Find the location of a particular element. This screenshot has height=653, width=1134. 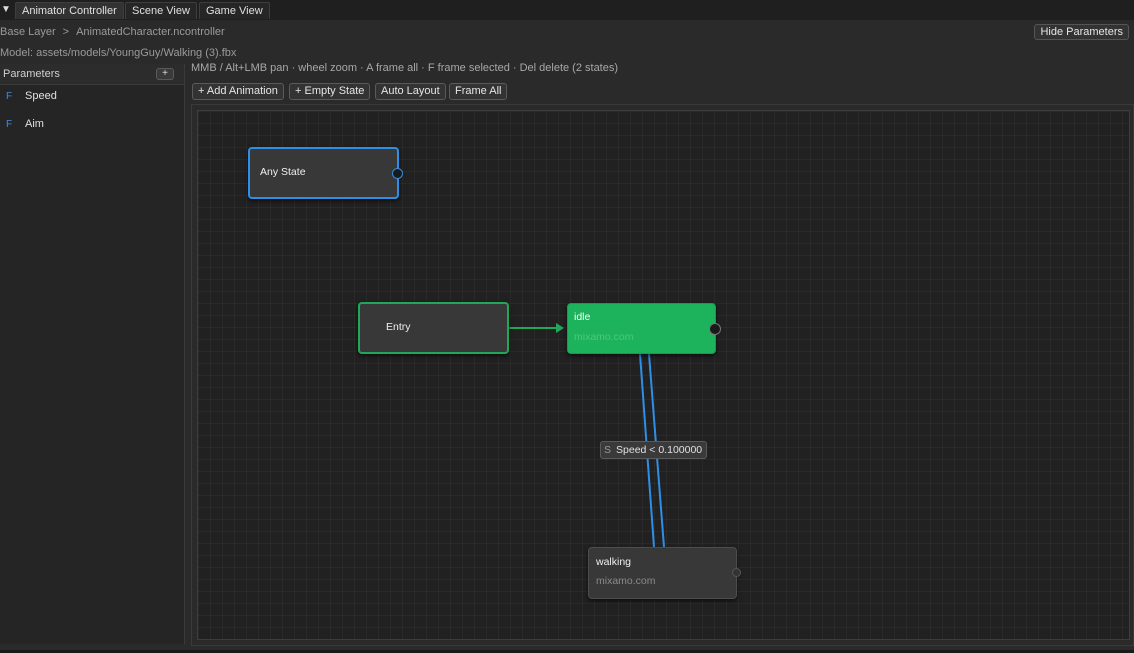

parameters-title: Parameters is located at coordinates (31, 74).